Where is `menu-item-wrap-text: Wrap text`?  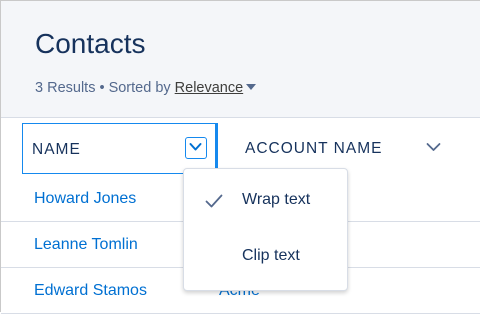 menu-item-wrap-text: Wrap text is located at coordinates (265, 201).